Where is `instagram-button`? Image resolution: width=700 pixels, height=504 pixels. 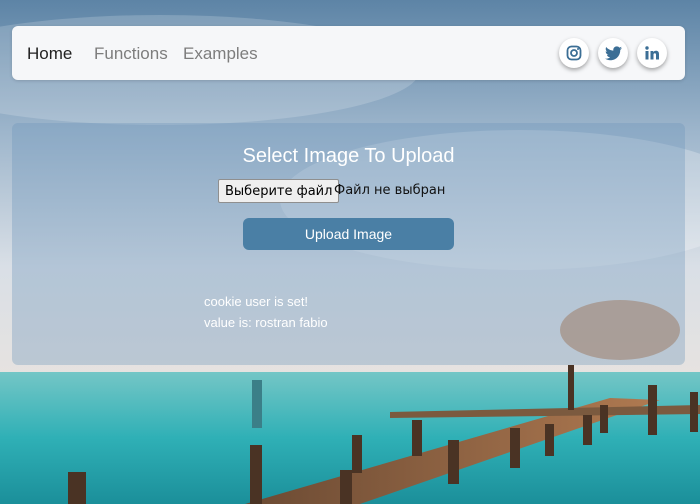 instagram-button is located at coordinates (574, 53).